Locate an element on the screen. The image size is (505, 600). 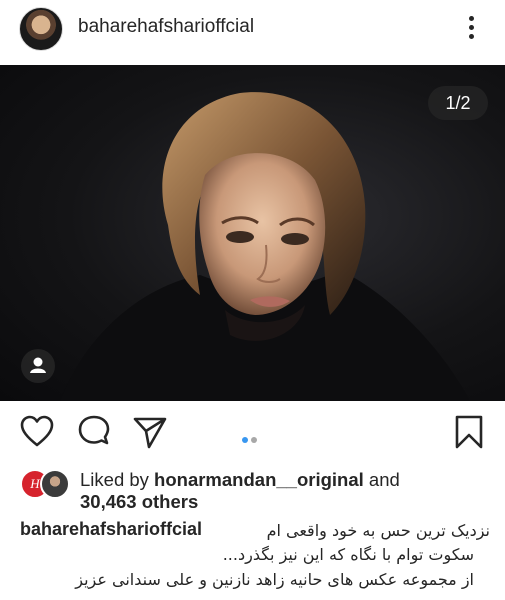
post-header: baharehafsharioffcial is located at coordinates (252, 31).